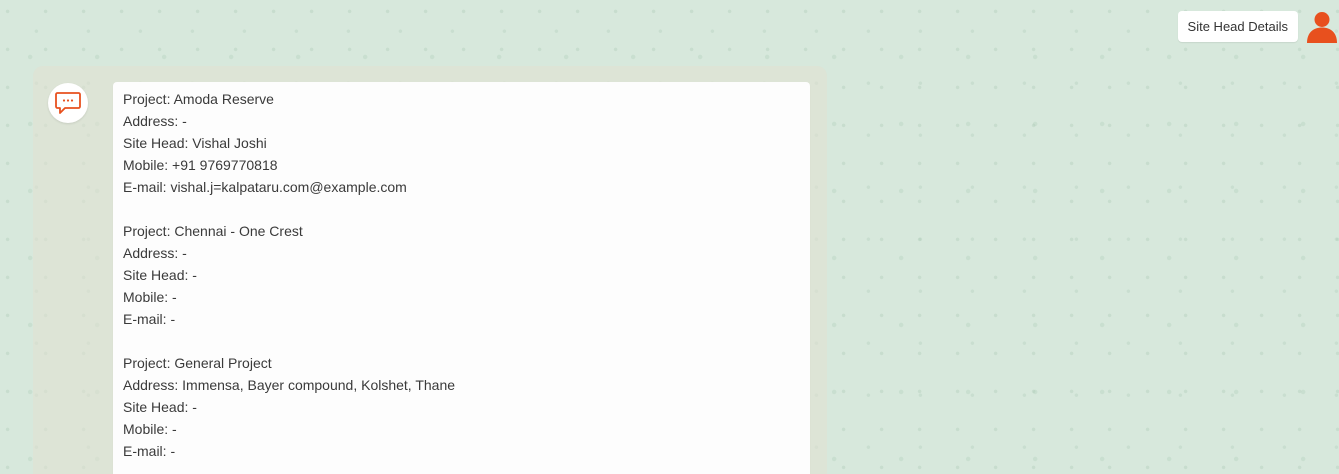 The height and width of the screenshot is (474, 1339). I want to click on project-name: Project: Chennai - One Crest, so click(213, 231).